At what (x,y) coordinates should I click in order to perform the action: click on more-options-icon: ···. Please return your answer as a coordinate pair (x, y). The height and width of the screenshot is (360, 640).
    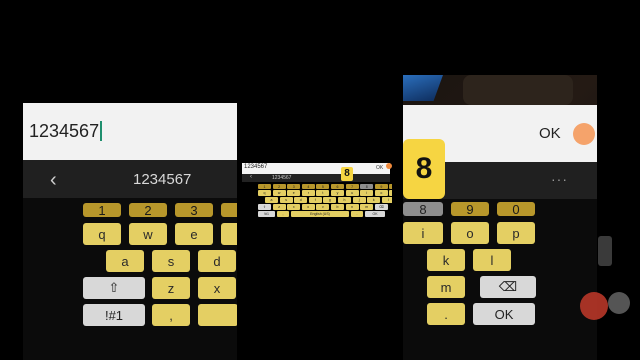
    Looking at the image, I should click on (559, 179).